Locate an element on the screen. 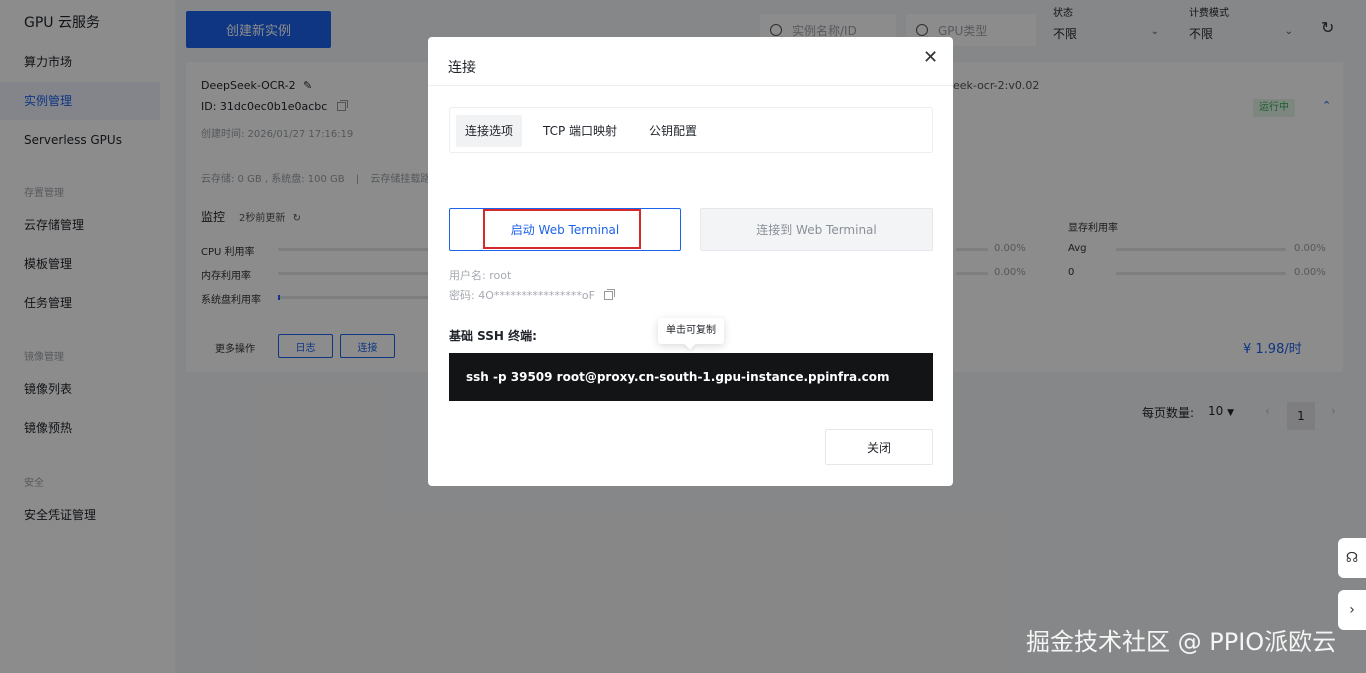  password-text: 密码: 4O****************oF is located at coordinates (522, 295).